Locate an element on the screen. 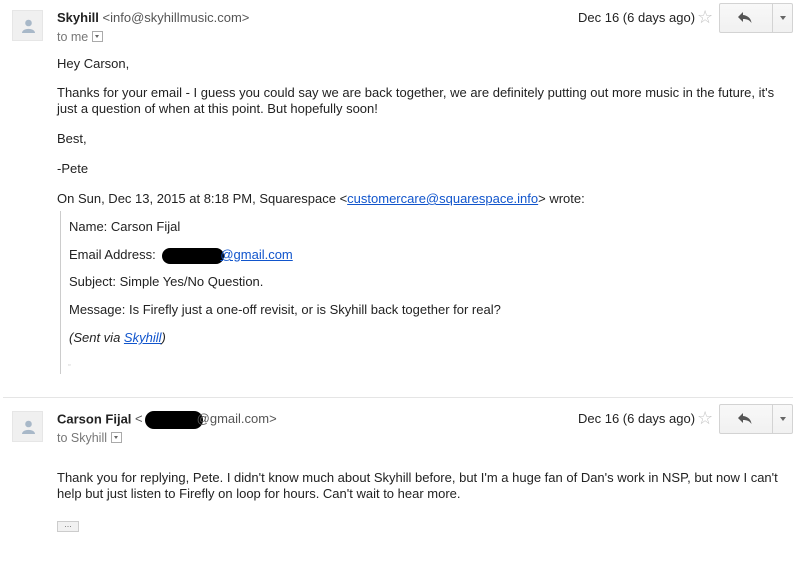  message-body: Hey Carson, is located at coordinates (422, 64).